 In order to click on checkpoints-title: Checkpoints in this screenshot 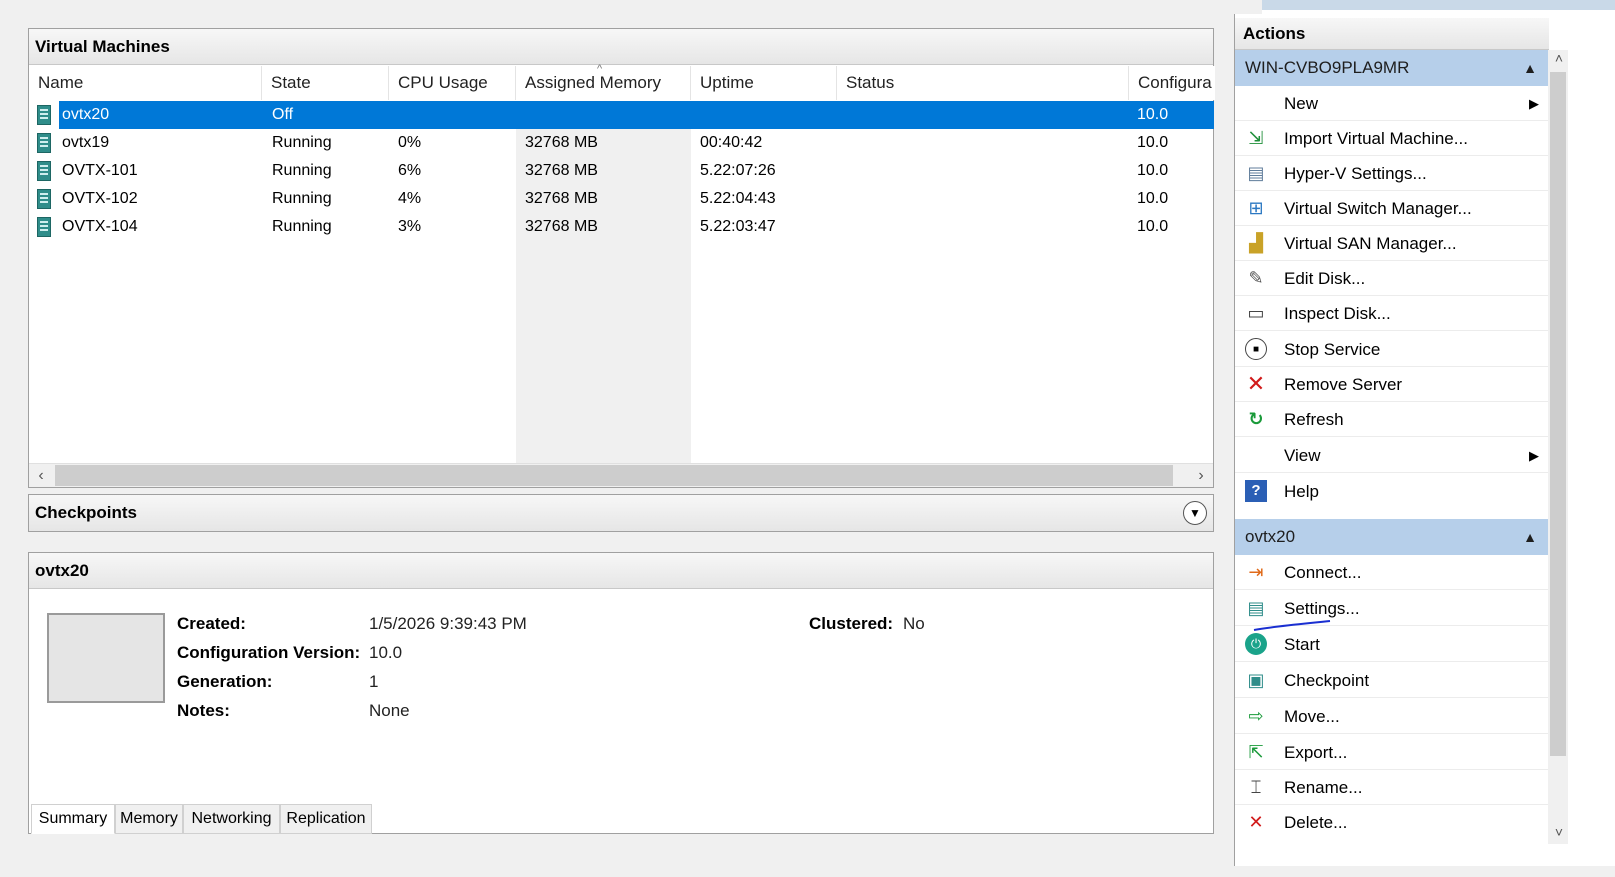, I will do `click(621, 513)`.